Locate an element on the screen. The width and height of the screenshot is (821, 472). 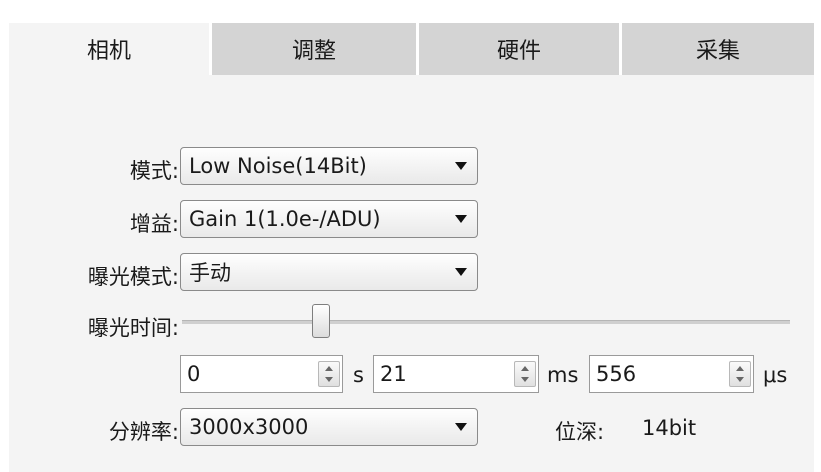
milliseconds-value: 21 is located at coordinates (393, 374).